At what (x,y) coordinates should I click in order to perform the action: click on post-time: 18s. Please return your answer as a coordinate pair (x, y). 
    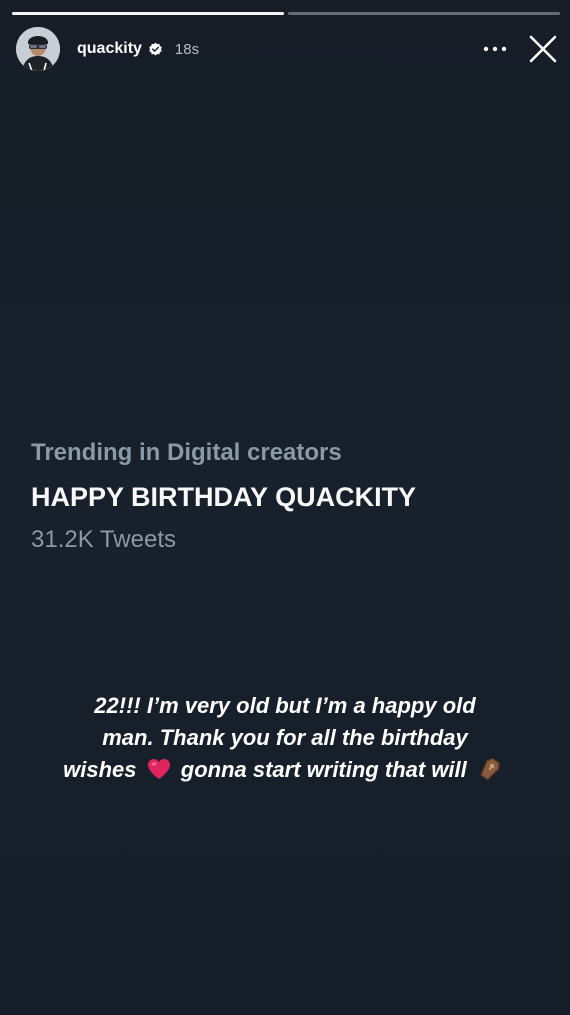
    Looking at the image, I should click on (187, 49).